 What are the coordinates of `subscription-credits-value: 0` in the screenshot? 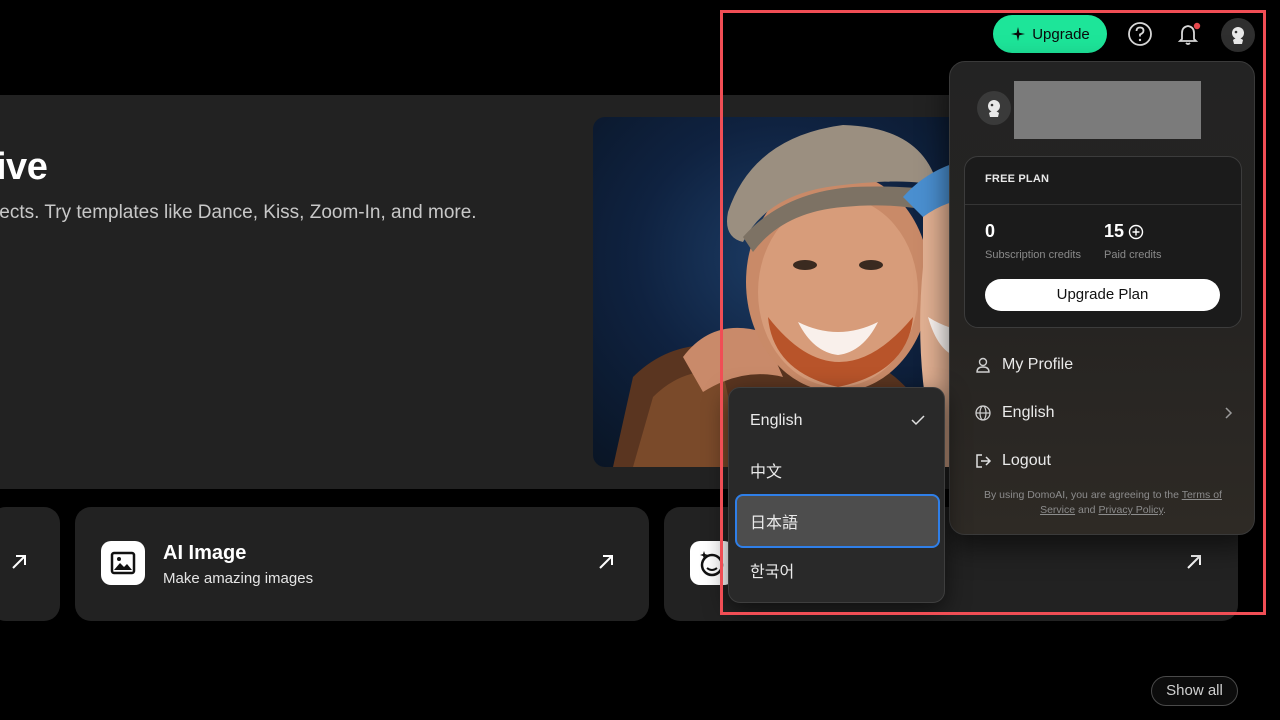 It's located at (990, 231).